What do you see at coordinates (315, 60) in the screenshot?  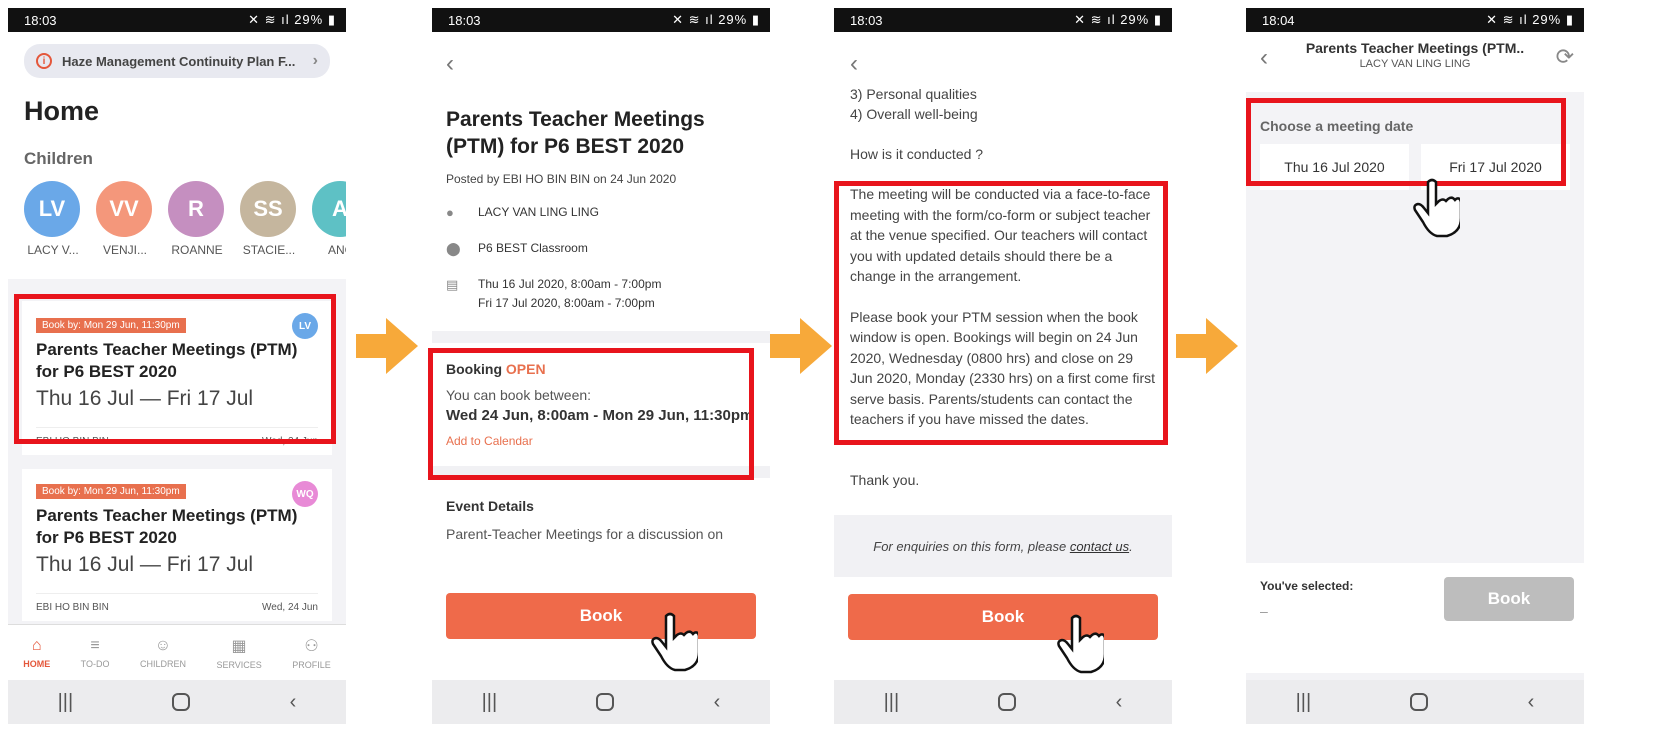 I see `chevron-right-icon: ›` at bounding box center [315, 60].